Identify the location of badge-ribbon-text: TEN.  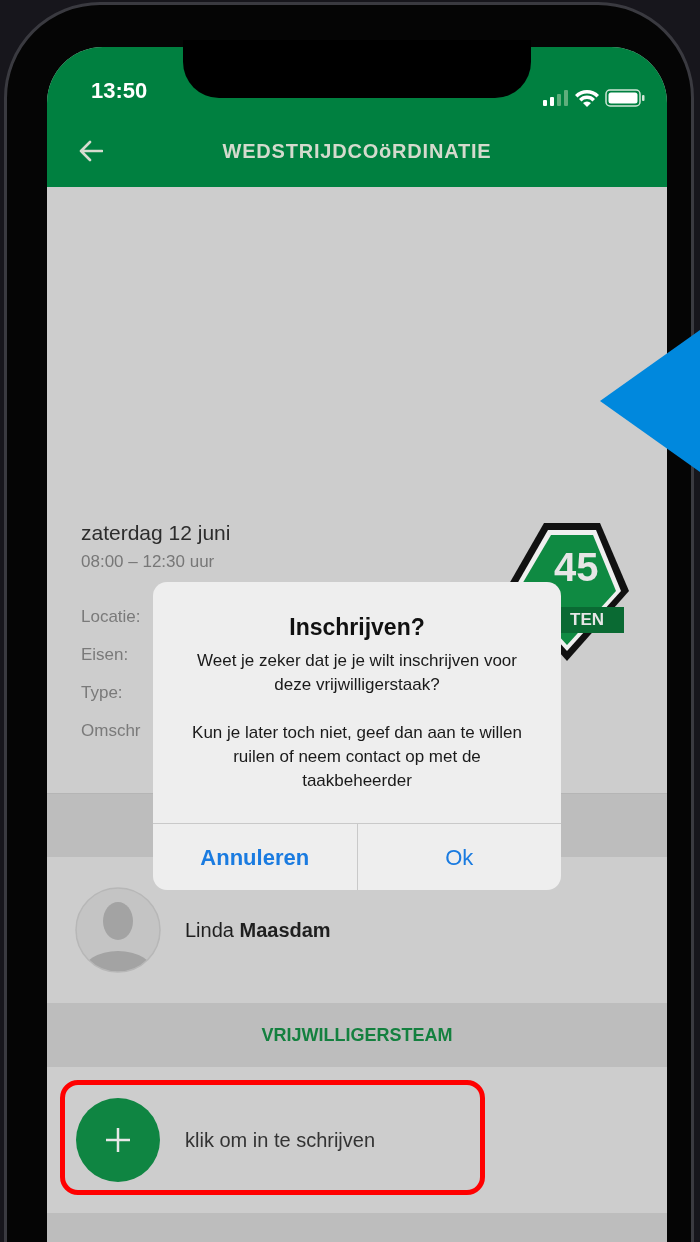
(587, 619).